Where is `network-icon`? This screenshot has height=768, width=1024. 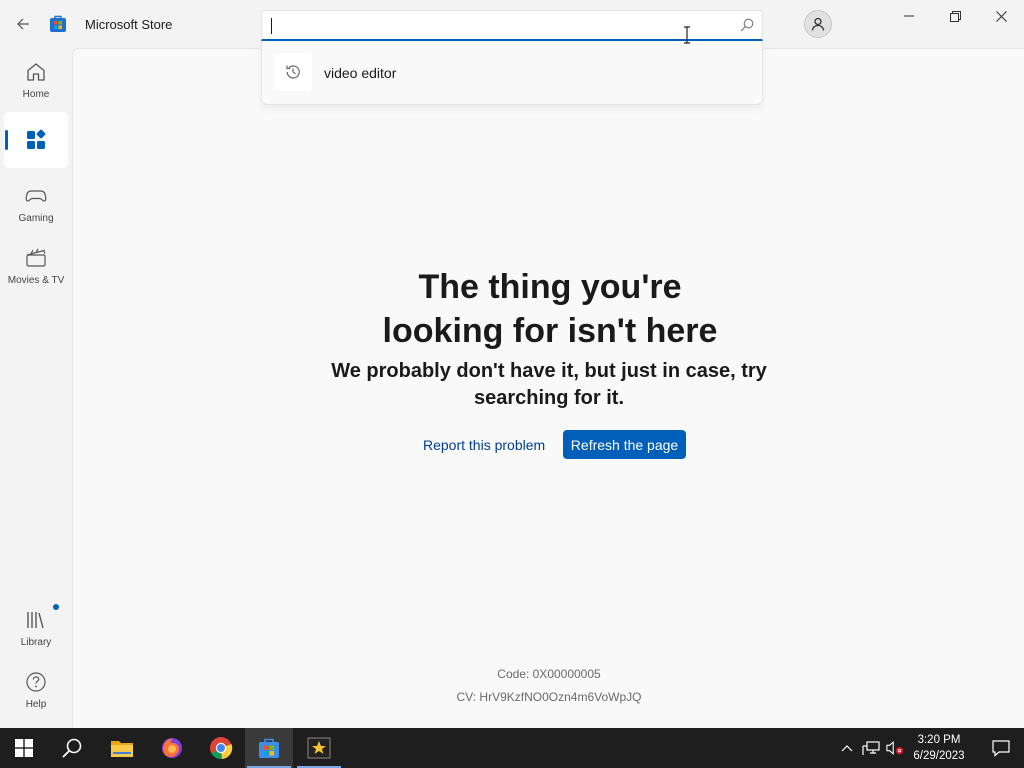
network-icon is located at coordinates (871, 748).